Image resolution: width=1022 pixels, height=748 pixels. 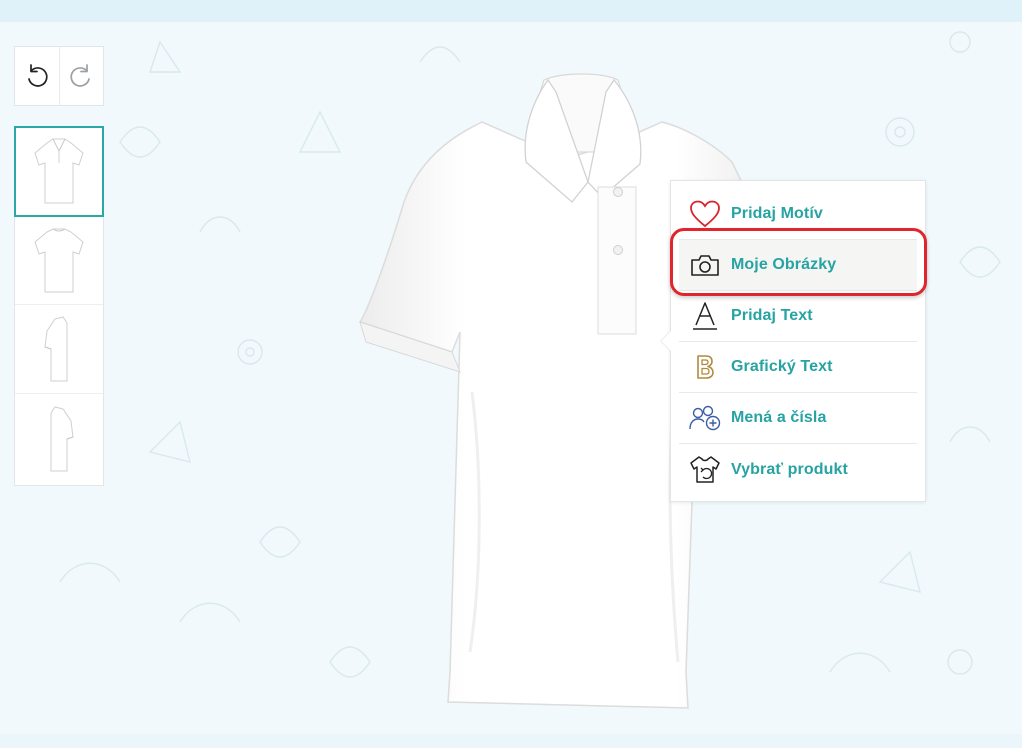 I want to click on text-a-icon, so click(x=705, y=316).